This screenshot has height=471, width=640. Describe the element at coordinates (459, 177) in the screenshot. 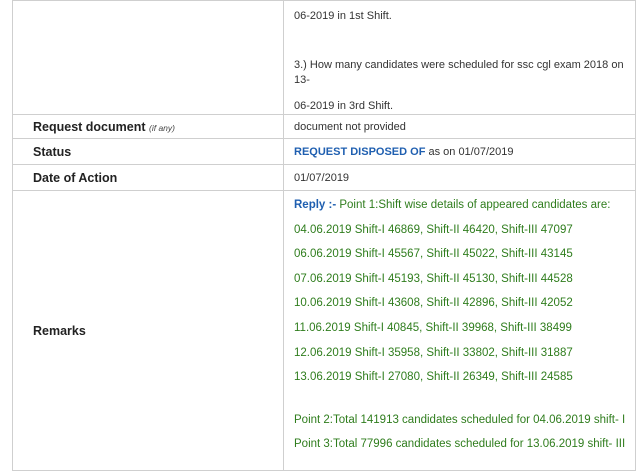

I see `date-of-action-value: 01/07/2019` at that location.